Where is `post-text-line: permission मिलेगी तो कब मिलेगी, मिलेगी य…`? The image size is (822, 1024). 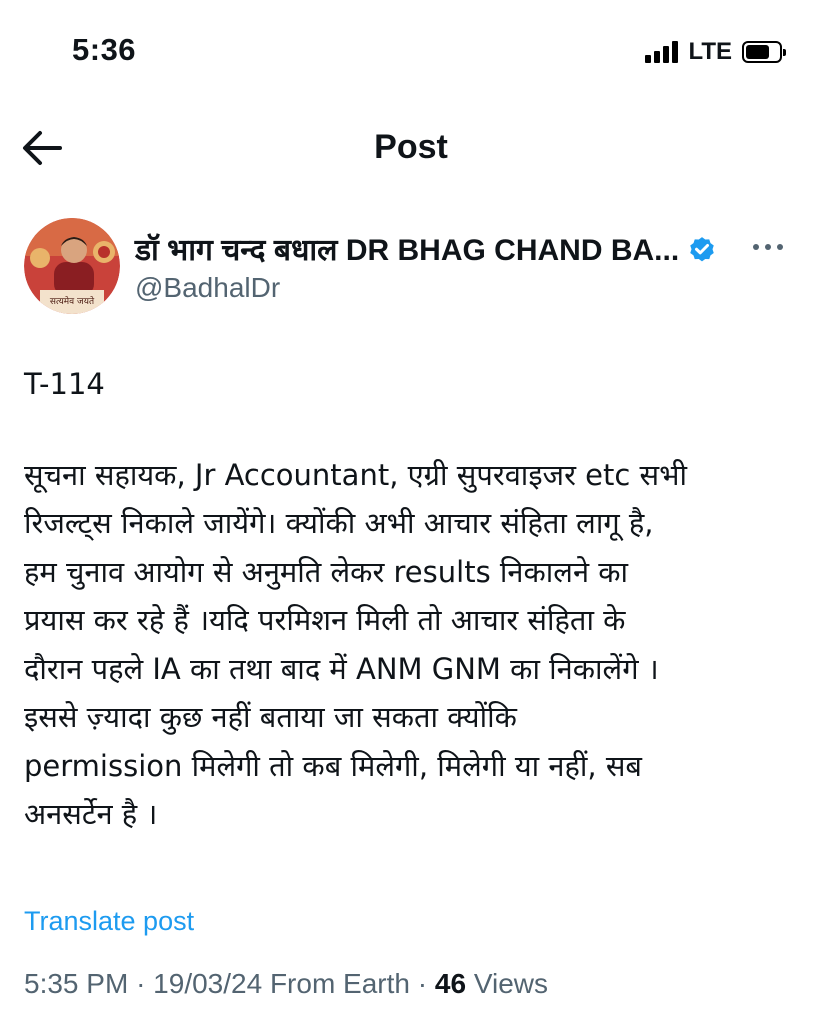 post-text-line: permission मिलेगी तो कब मिलेगी, मिलेगी य… is located at coordinates (333, 765).